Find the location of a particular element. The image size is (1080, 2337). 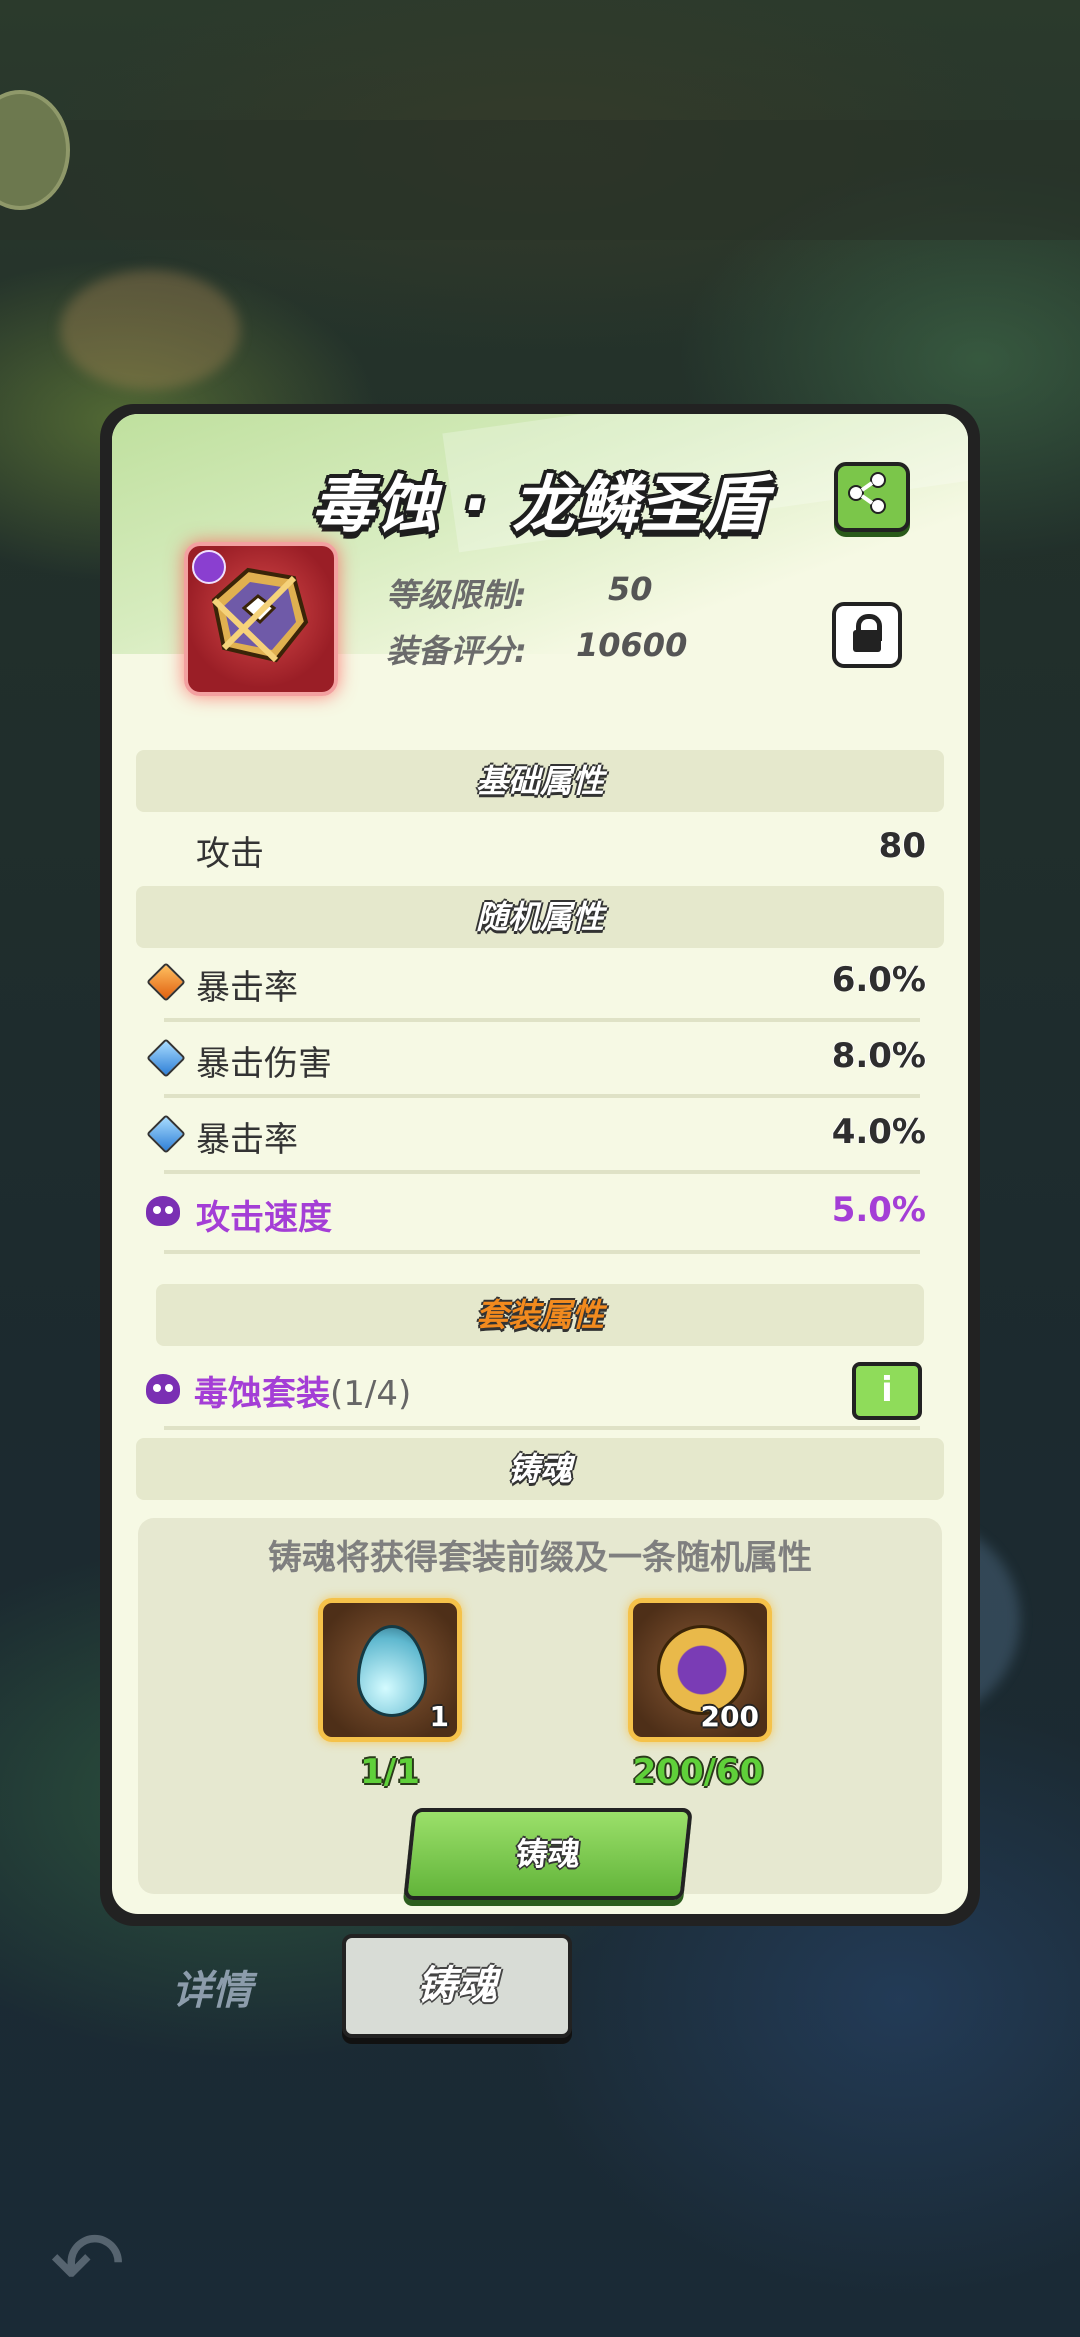

background-top-bar is located at coordinates (540, 180).